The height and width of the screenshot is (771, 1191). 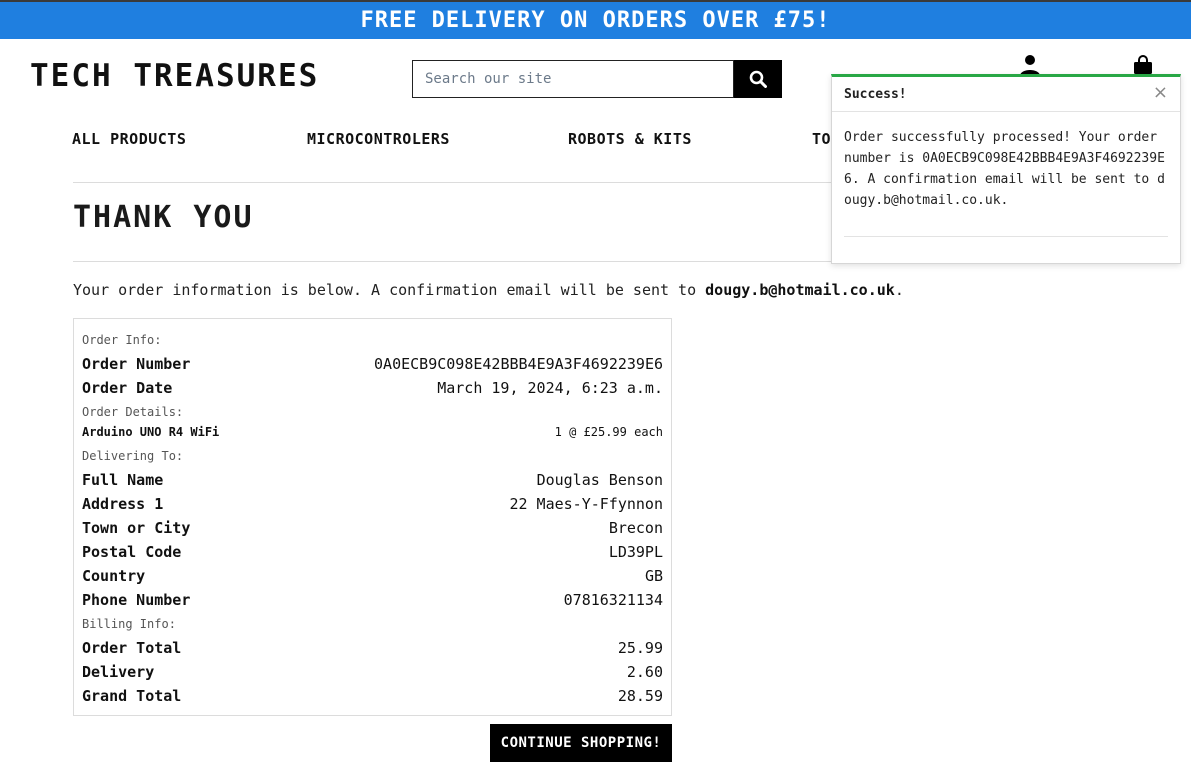 What do you see at coordinates (122, 340) in the screenshot?
I see `order-info-label: Order Info:` at bounding box center [122, 340].